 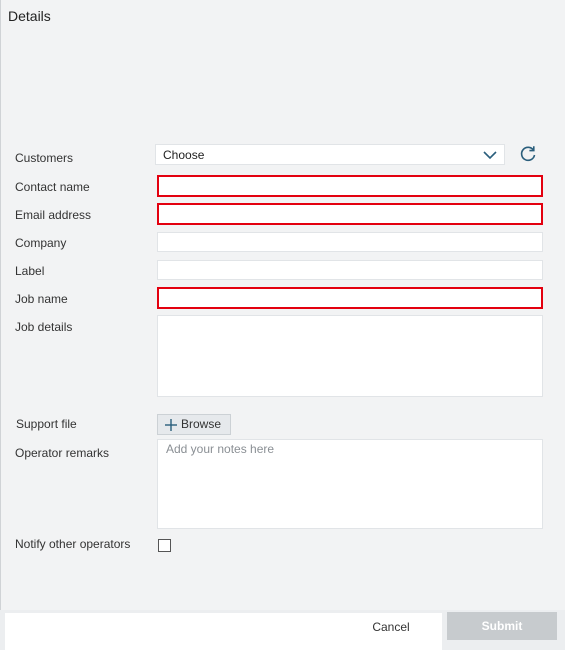 I want to click on contact-name-label: Contact name, so click(x=52, y=187).